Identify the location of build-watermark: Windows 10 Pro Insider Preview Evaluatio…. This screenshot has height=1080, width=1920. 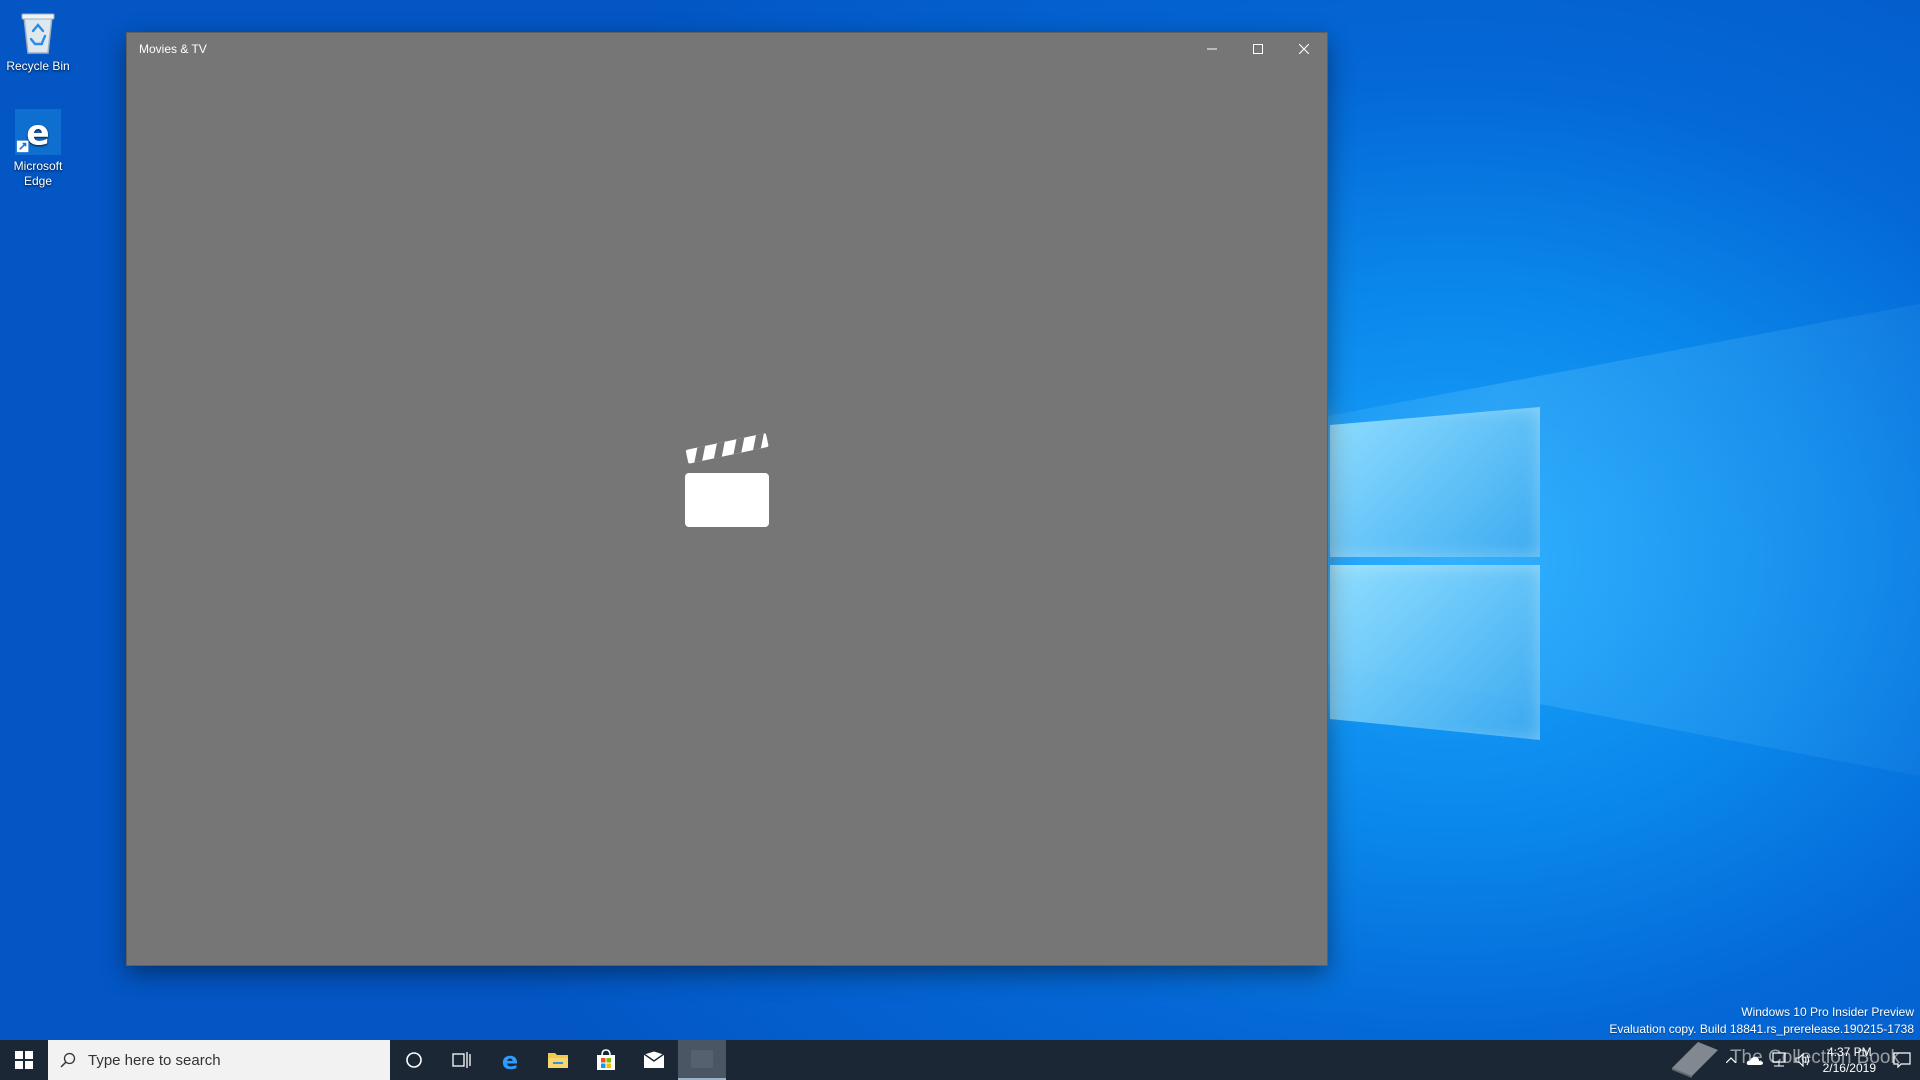
(1761, 1021).